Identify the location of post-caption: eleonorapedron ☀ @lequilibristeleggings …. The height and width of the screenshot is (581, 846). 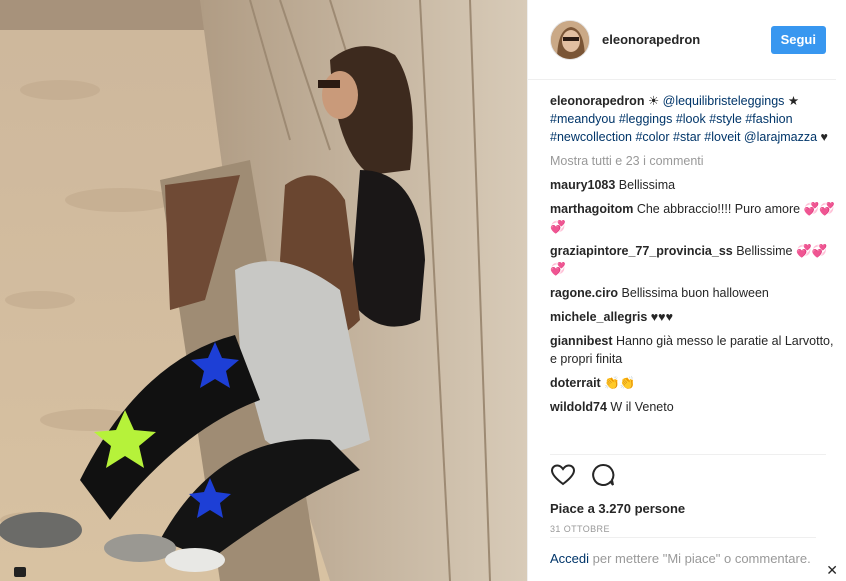
(693, 119).